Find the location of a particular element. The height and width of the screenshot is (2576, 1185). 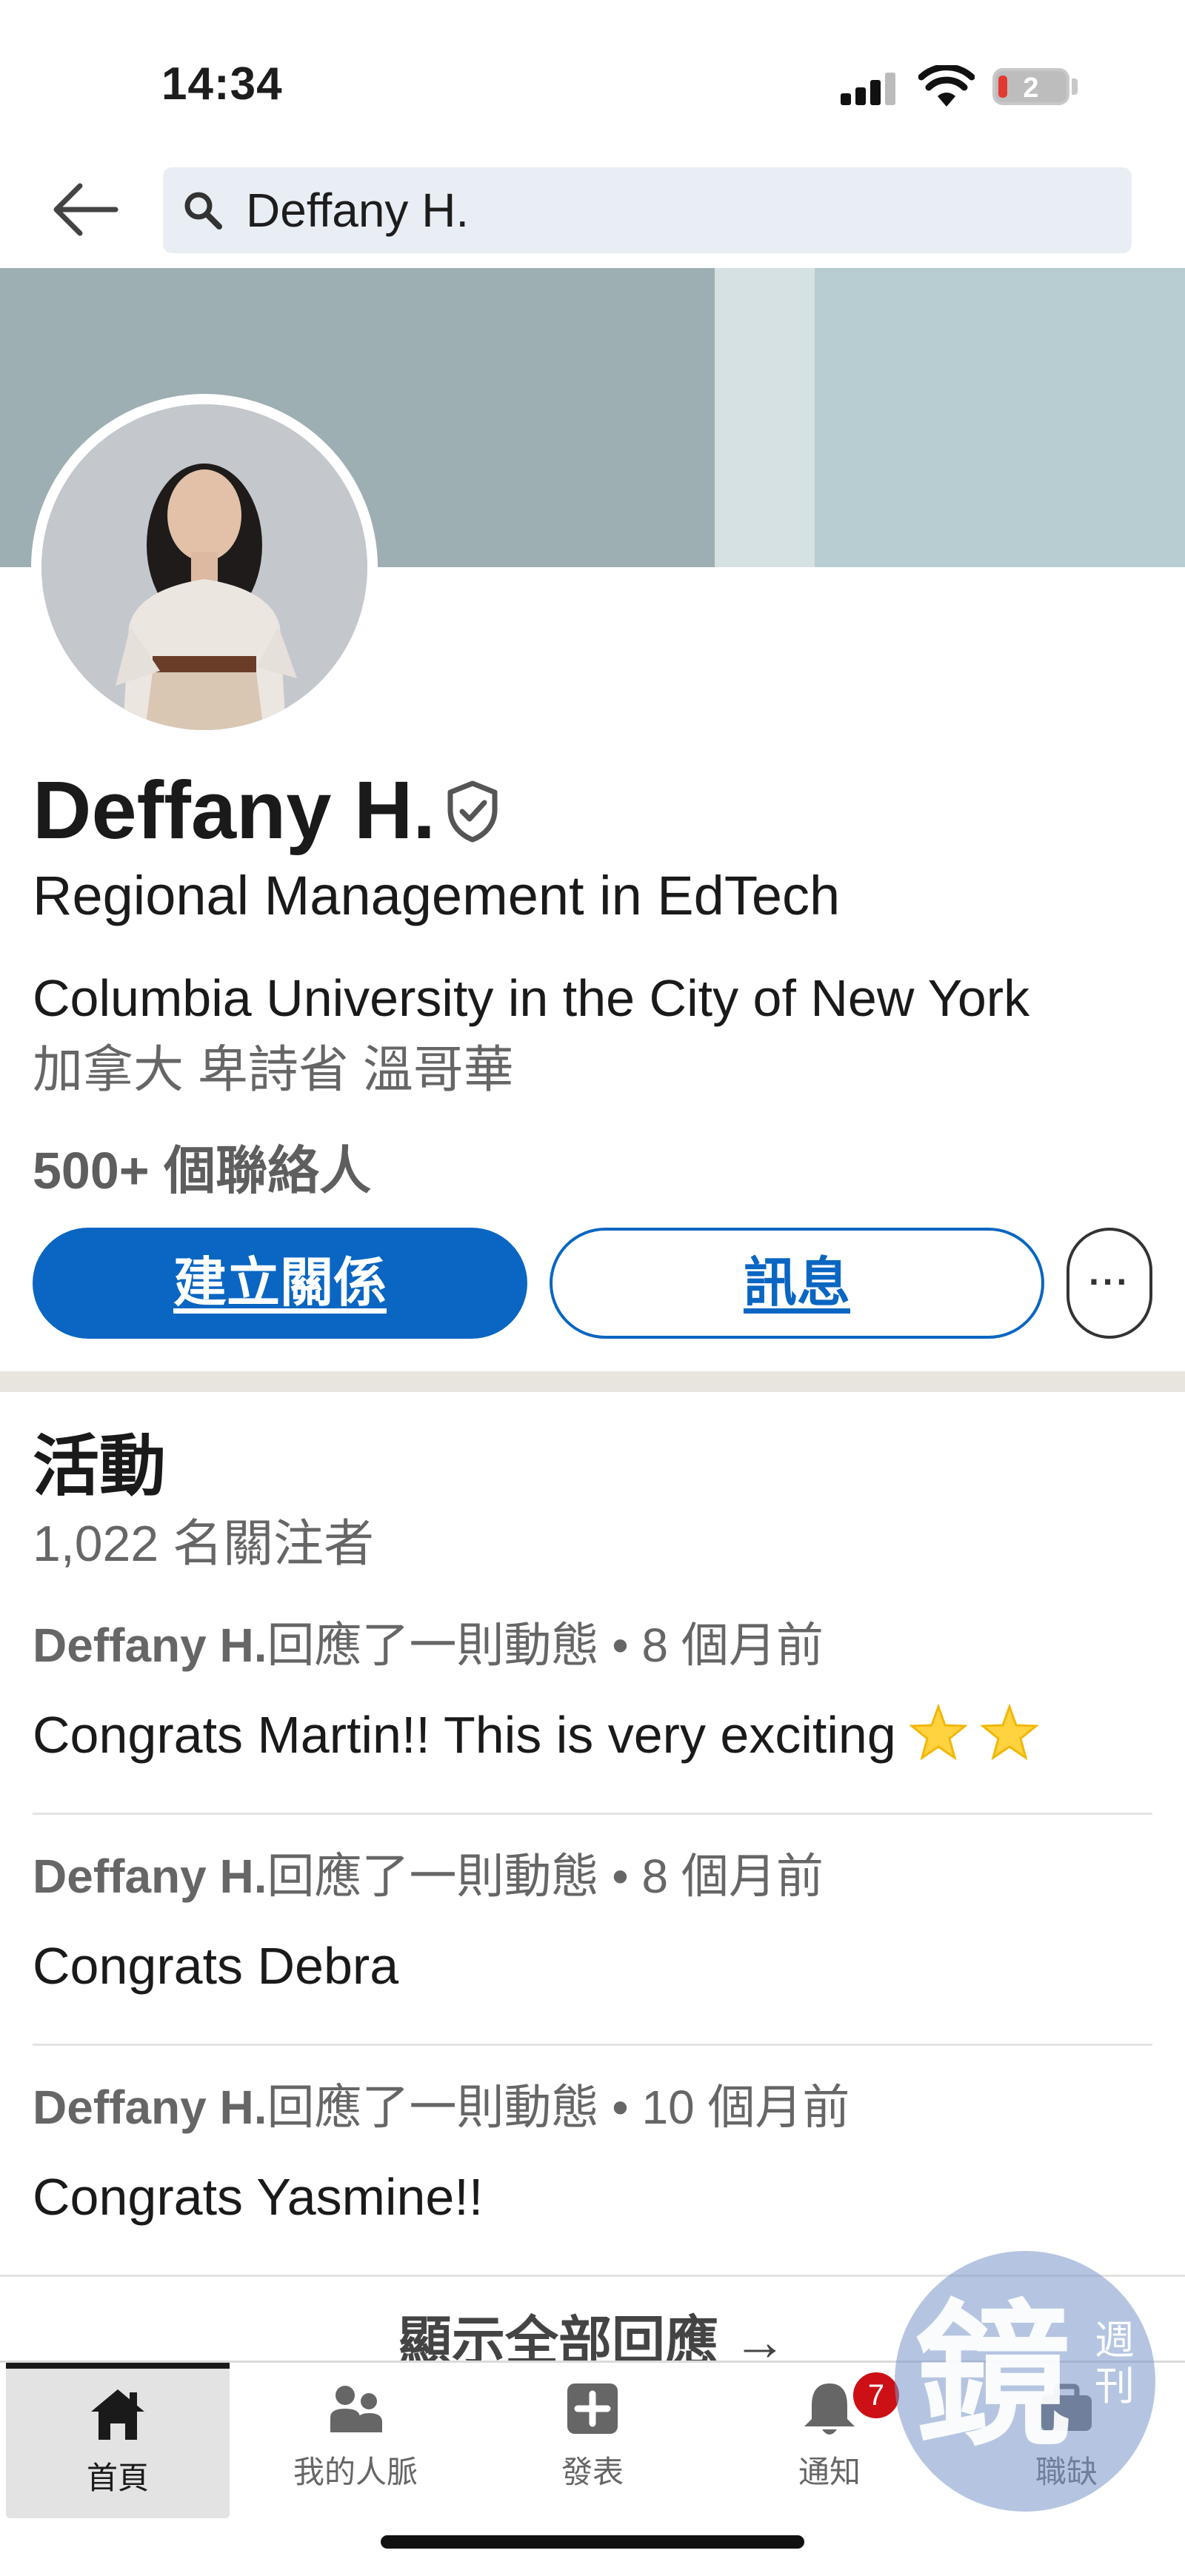

nav-post: 發表 is located at coordinates (592, 2440).